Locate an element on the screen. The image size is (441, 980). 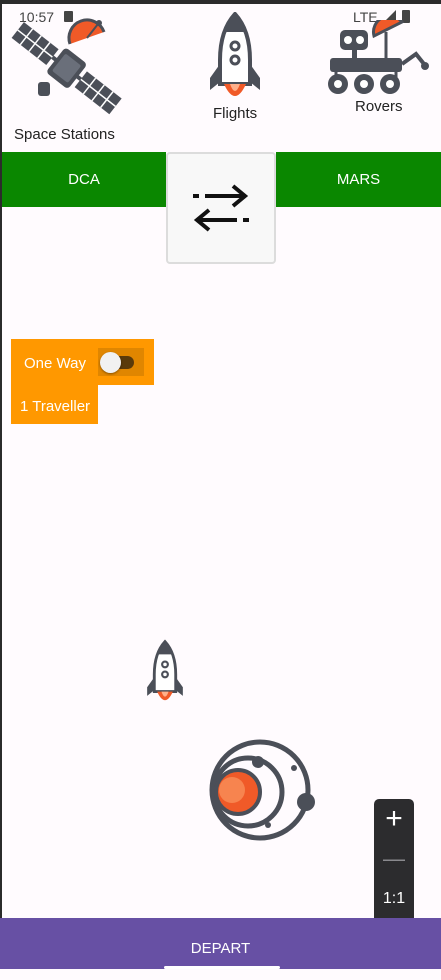
zoom-out-button: — is located at coordinates (394, 859).